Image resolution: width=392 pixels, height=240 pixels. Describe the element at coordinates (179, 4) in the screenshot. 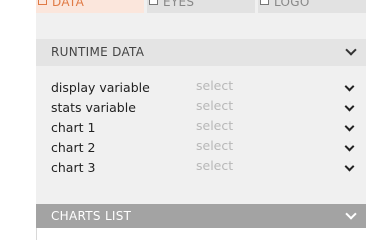

I see `tab-label: EYES` at that location.